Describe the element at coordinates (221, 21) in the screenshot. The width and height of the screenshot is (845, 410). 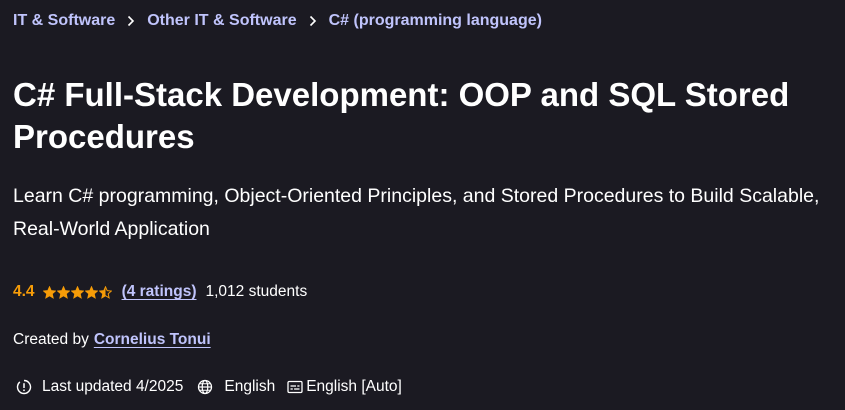
I see `breadcrumb-other-it-software: Other IT & Software` at that location.